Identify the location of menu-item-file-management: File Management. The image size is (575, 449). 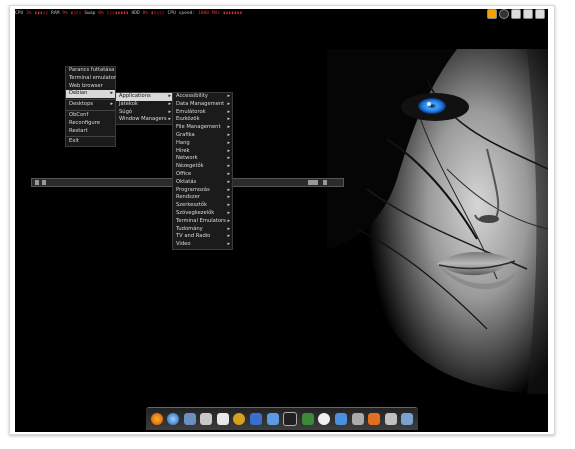
(202, 128).